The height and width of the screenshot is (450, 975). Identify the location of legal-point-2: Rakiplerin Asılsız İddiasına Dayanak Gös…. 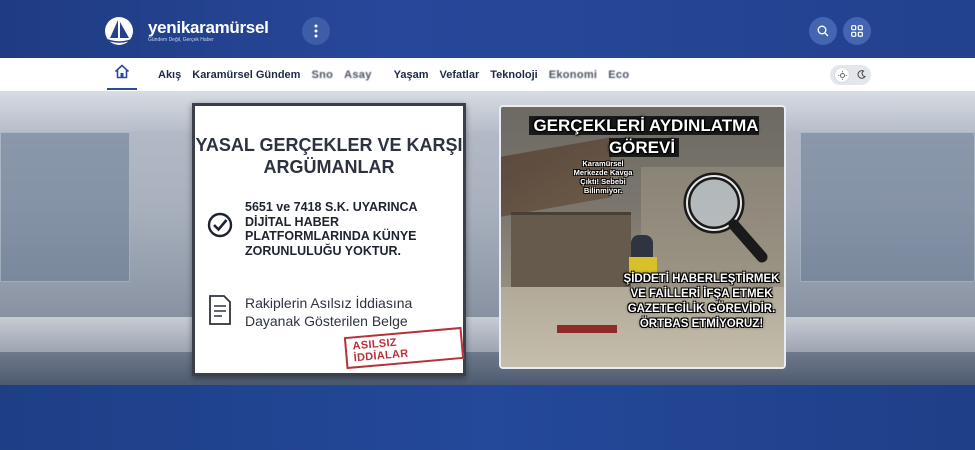
(329, 312).